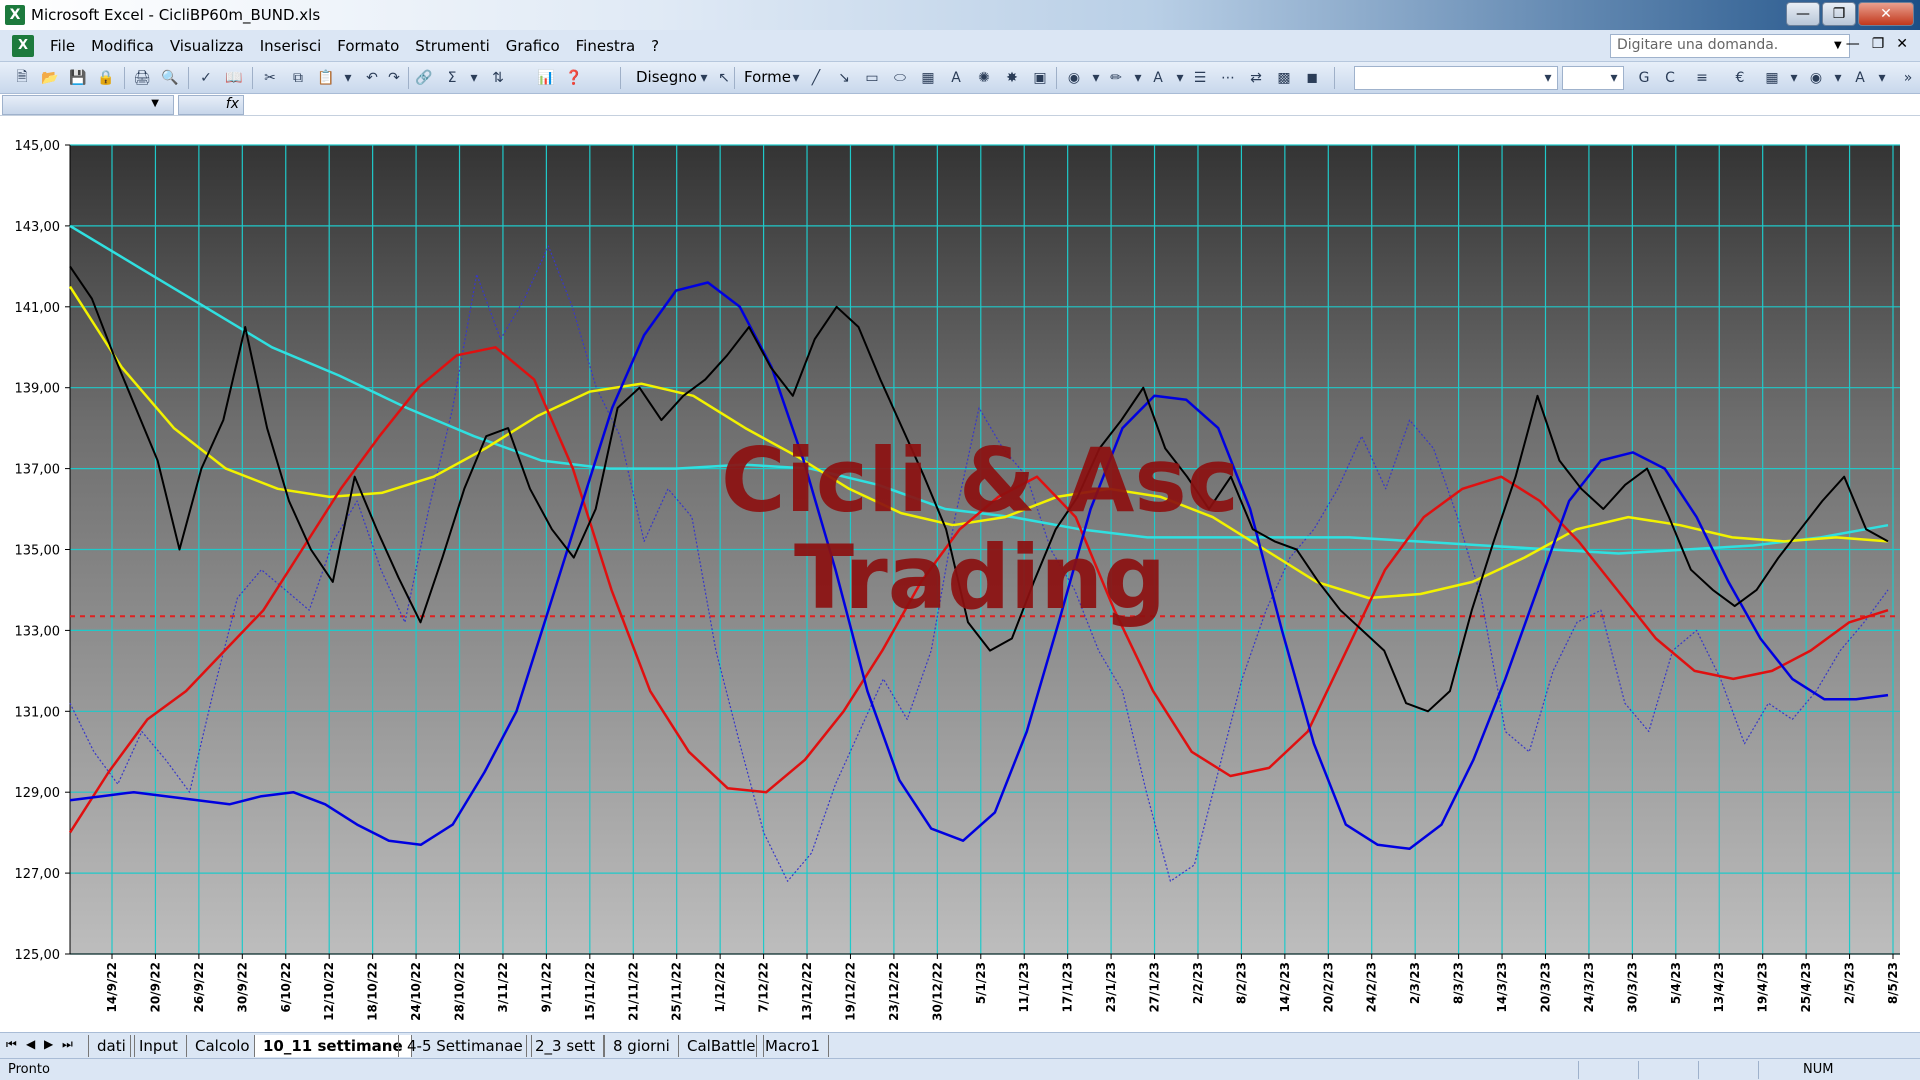 Image resolution: width=1920 pixels, height=1080 pixels. What do you see at coordinates (1882, 78) in the screenshot?
I see `font-color-2-dropdown-icon: ▾` at bounding box center [1882, 78].